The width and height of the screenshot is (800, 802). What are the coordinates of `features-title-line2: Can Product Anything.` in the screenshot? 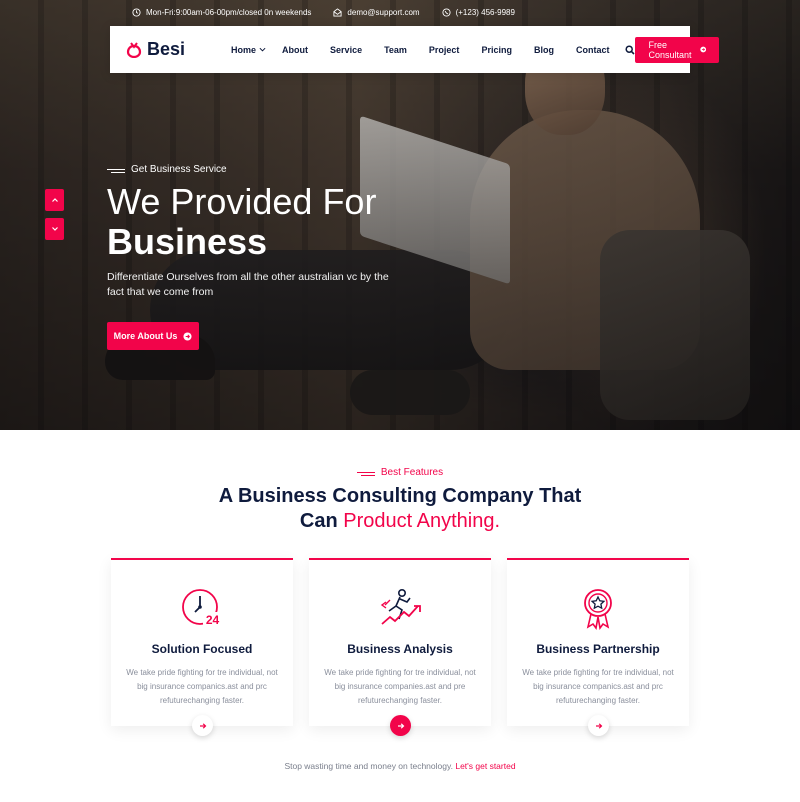 It's located at (400, 521).